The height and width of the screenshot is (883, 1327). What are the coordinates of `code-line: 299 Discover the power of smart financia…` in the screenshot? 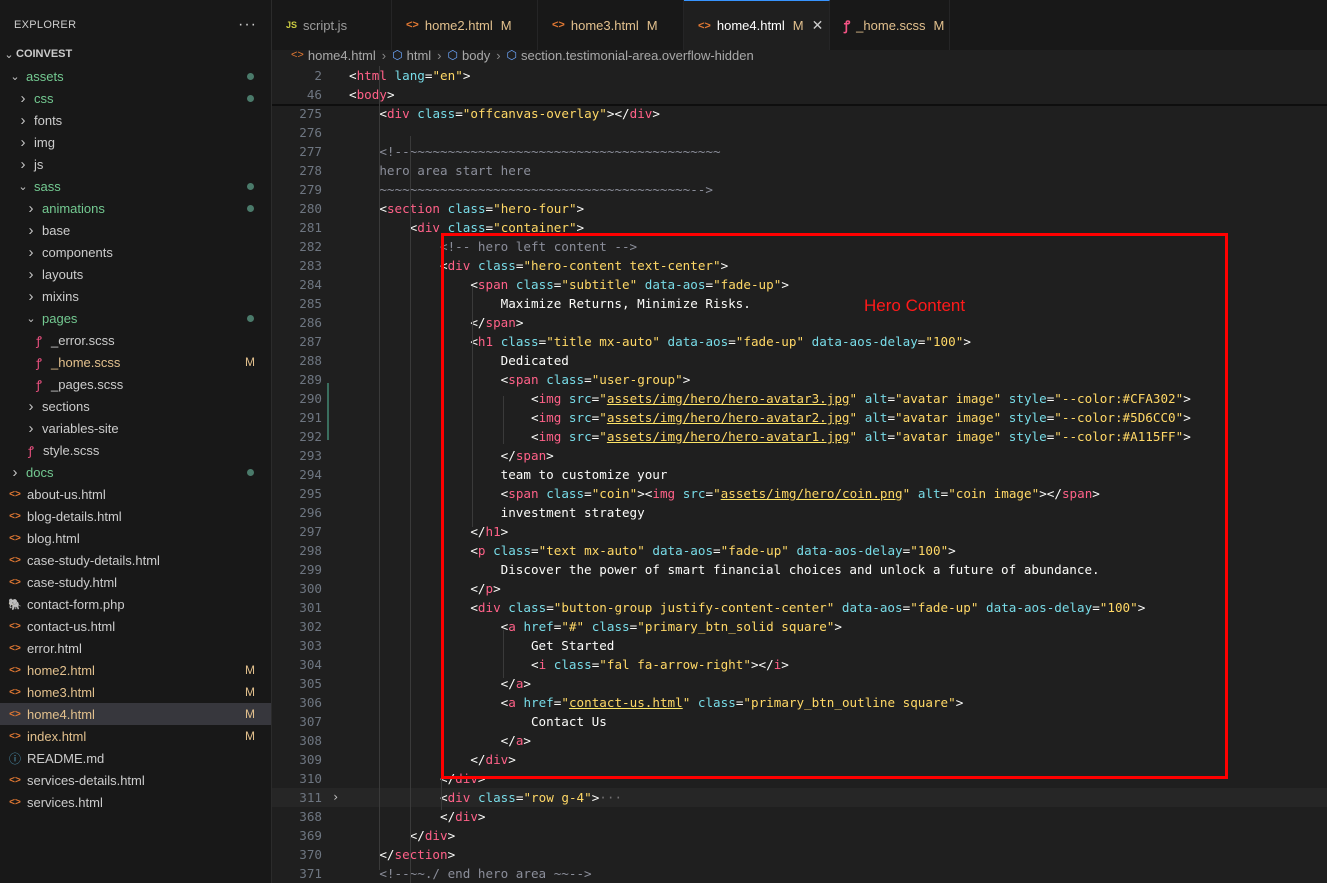 It's located at (799, 569).